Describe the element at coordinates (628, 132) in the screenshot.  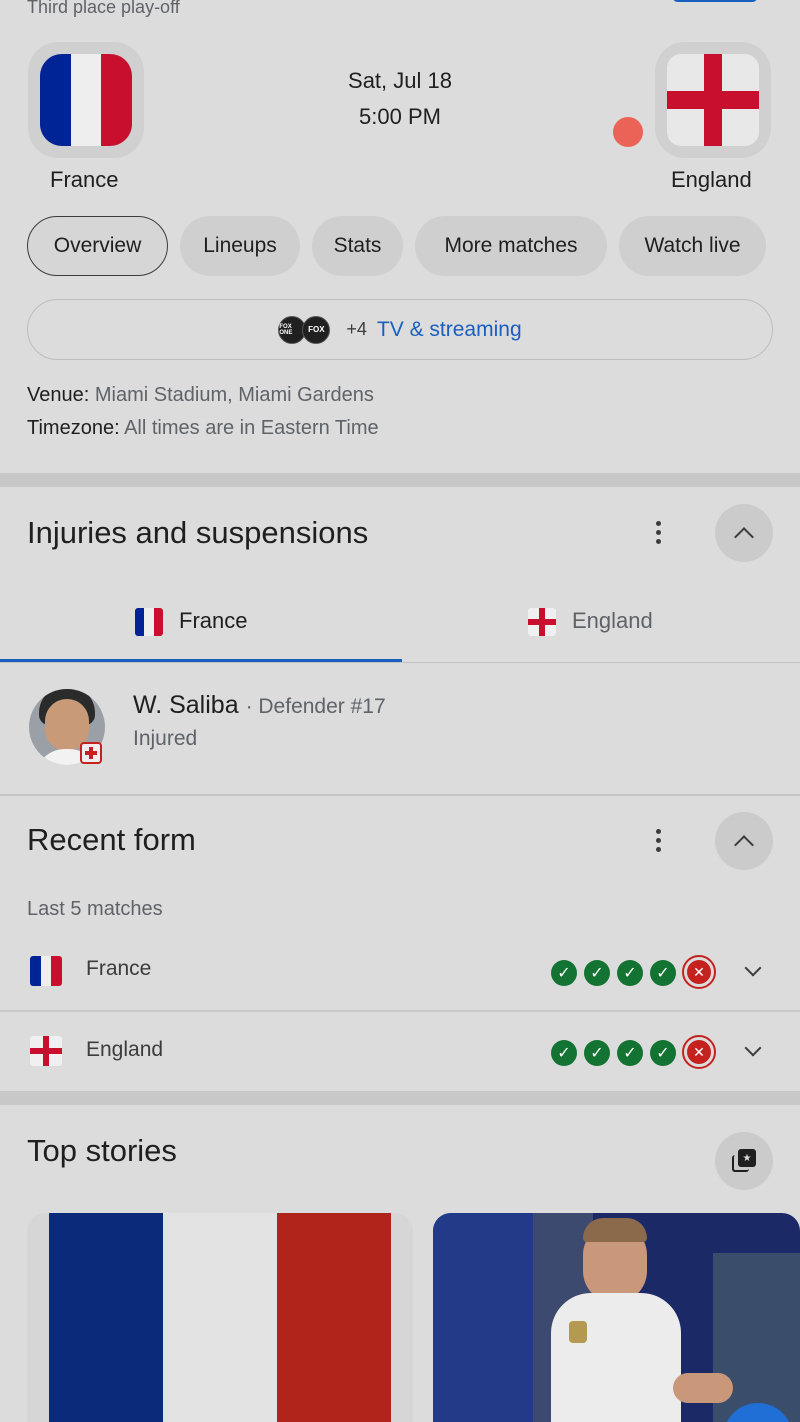
I see `notification-dot` at that location.